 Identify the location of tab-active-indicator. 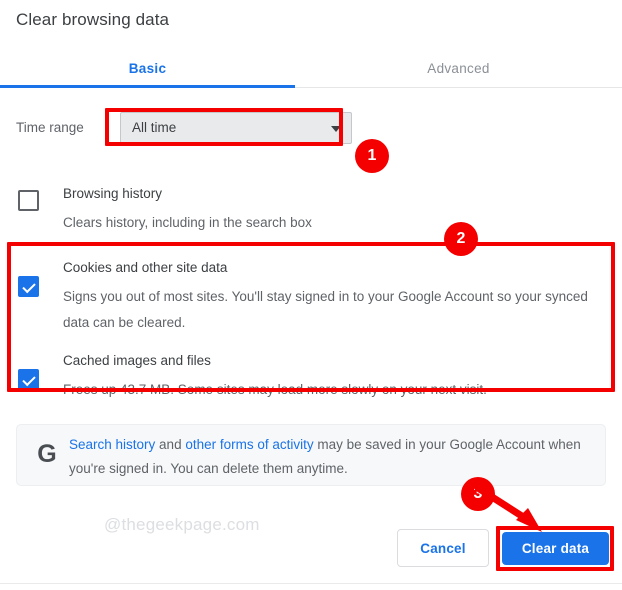
(147, 86).